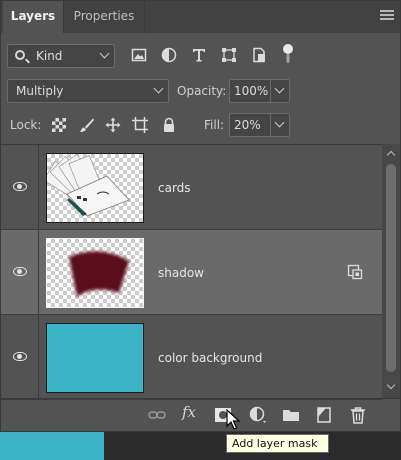 The image size is (401, 460). What do you see at coordinates (140, 125) in the screenshot?
I see `lock-artboard-icon` at bounding box center [140, 125].